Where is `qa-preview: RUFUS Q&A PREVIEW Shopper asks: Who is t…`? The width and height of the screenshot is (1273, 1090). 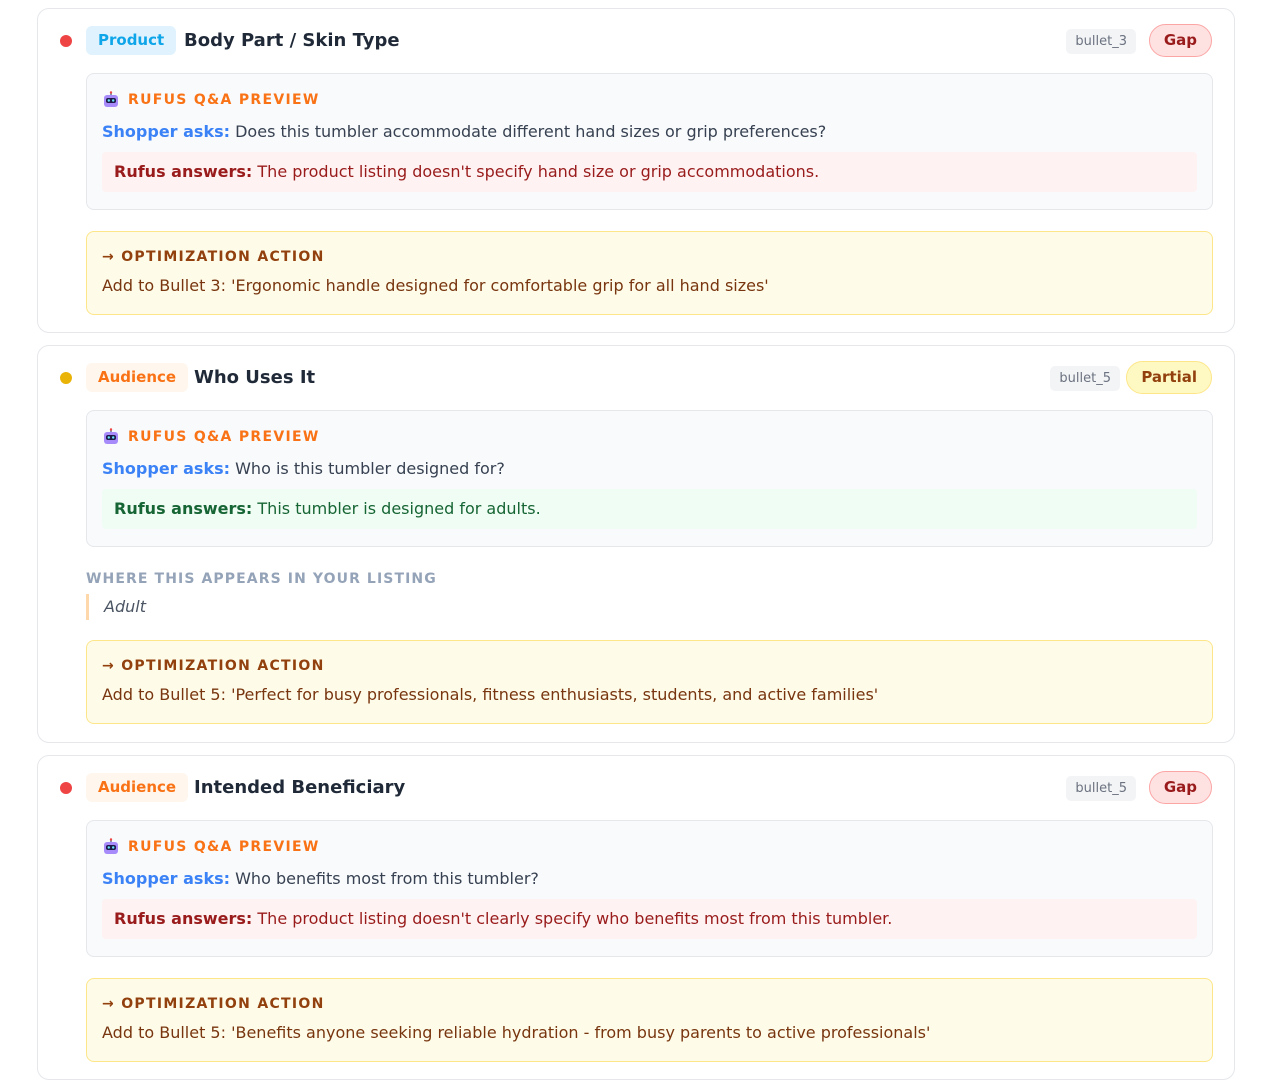
qa-preview: RUFUS Q&A PREVIEW Shopper asks: Who is t… is located at coordinates (649, 478).